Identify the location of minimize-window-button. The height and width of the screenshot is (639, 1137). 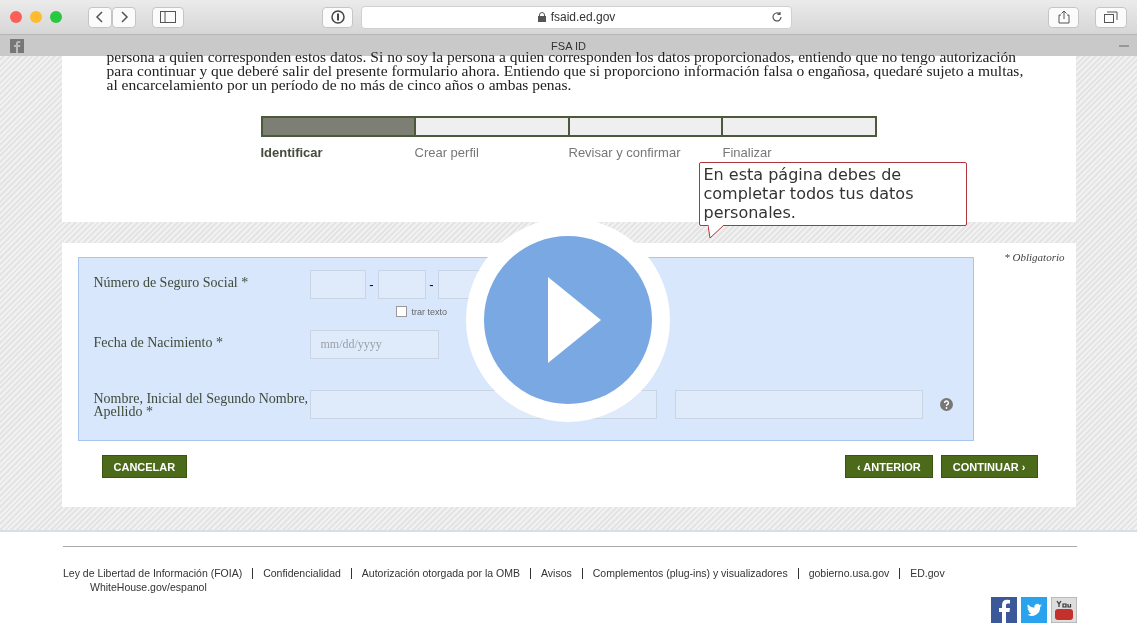
(36, 17).